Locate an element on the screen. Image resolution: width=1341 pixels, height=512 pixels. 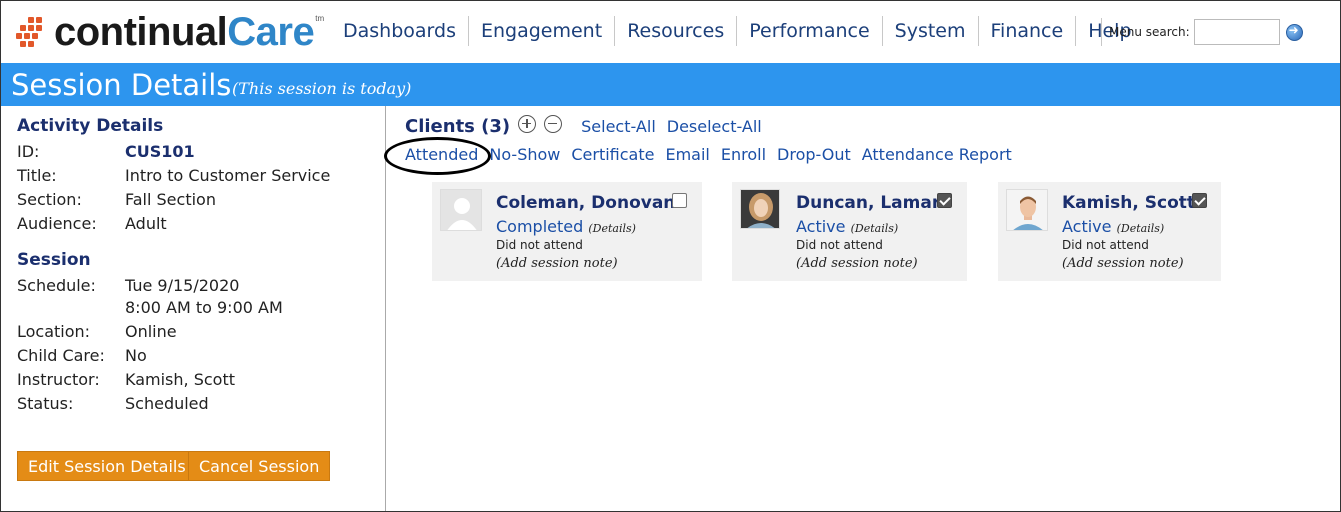
page-subtitle: (This session is today) is located at coordinates (322, 88).